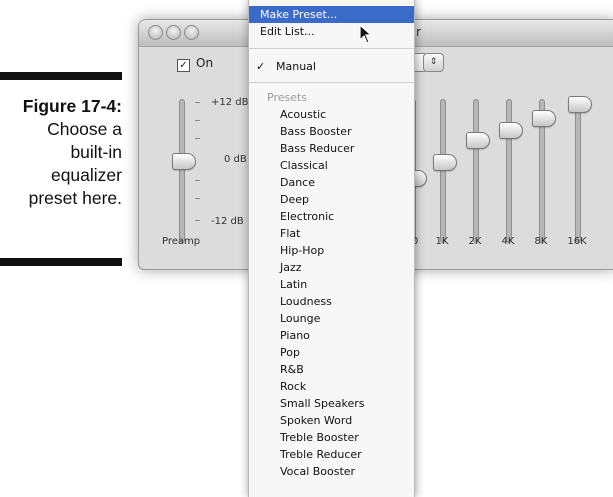  I want to click on preset-item: Pop, so click(331, 352).